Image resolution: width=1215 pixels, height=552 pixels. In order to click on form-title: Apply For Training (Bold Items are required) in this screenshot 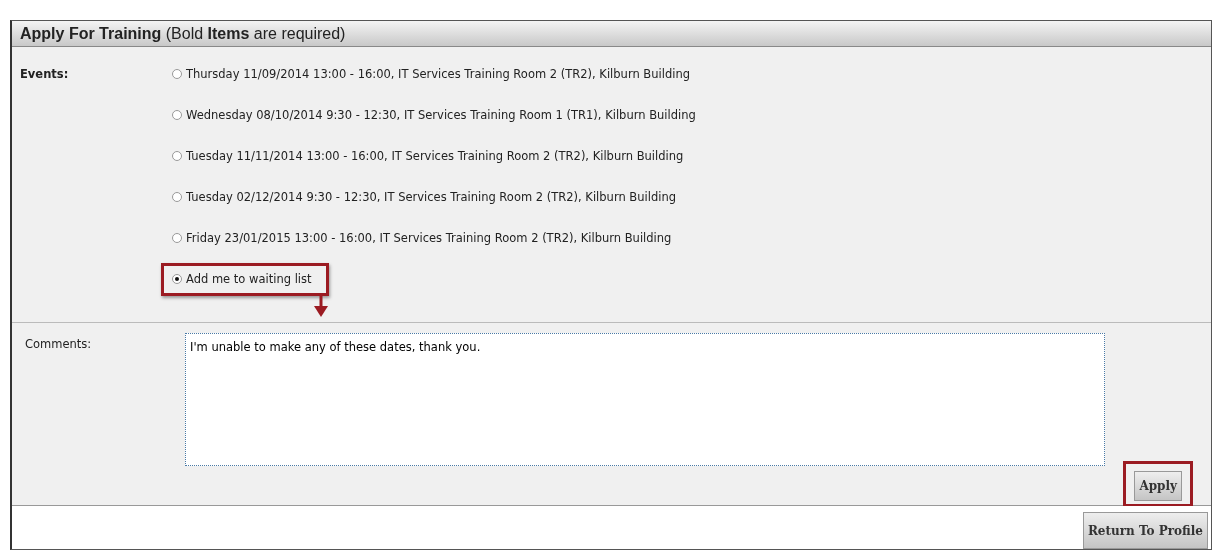, I will do `click(183, 33)`.